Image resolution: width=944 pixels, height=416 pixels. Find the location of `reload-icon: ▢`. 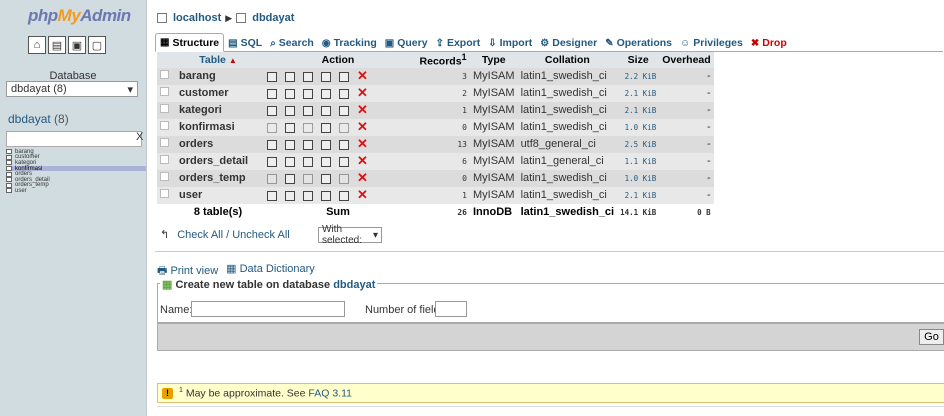

reload-icon: ▢ is located at coordinates (97, 45).